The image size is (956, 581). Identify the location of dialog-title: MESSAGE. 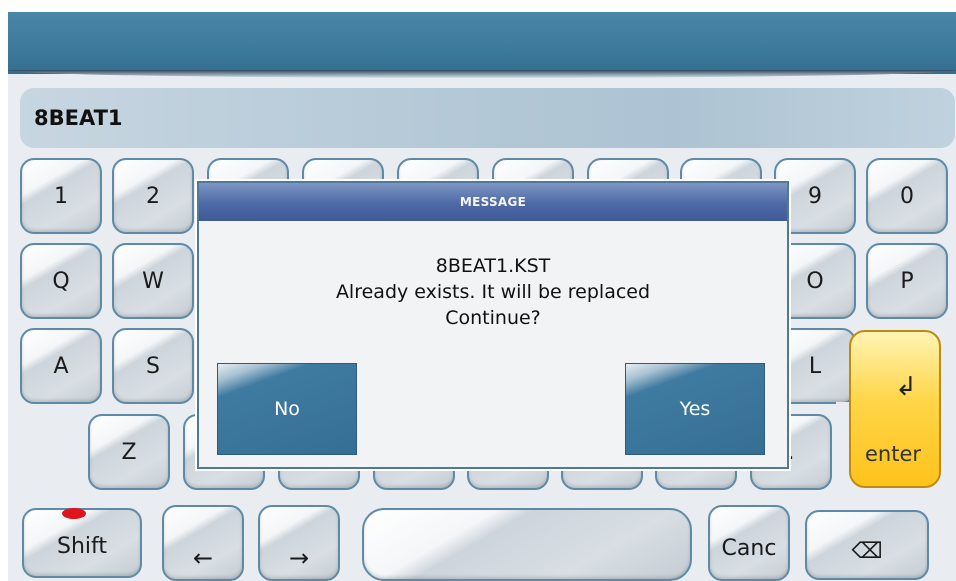
(493, 202).